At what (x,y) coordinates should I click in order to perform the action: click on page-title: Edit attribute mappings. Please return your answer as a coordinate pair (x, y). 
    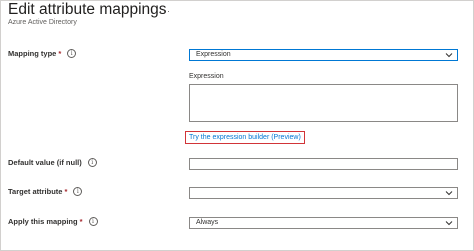
    Looking at the image, I should click on (87, 9).